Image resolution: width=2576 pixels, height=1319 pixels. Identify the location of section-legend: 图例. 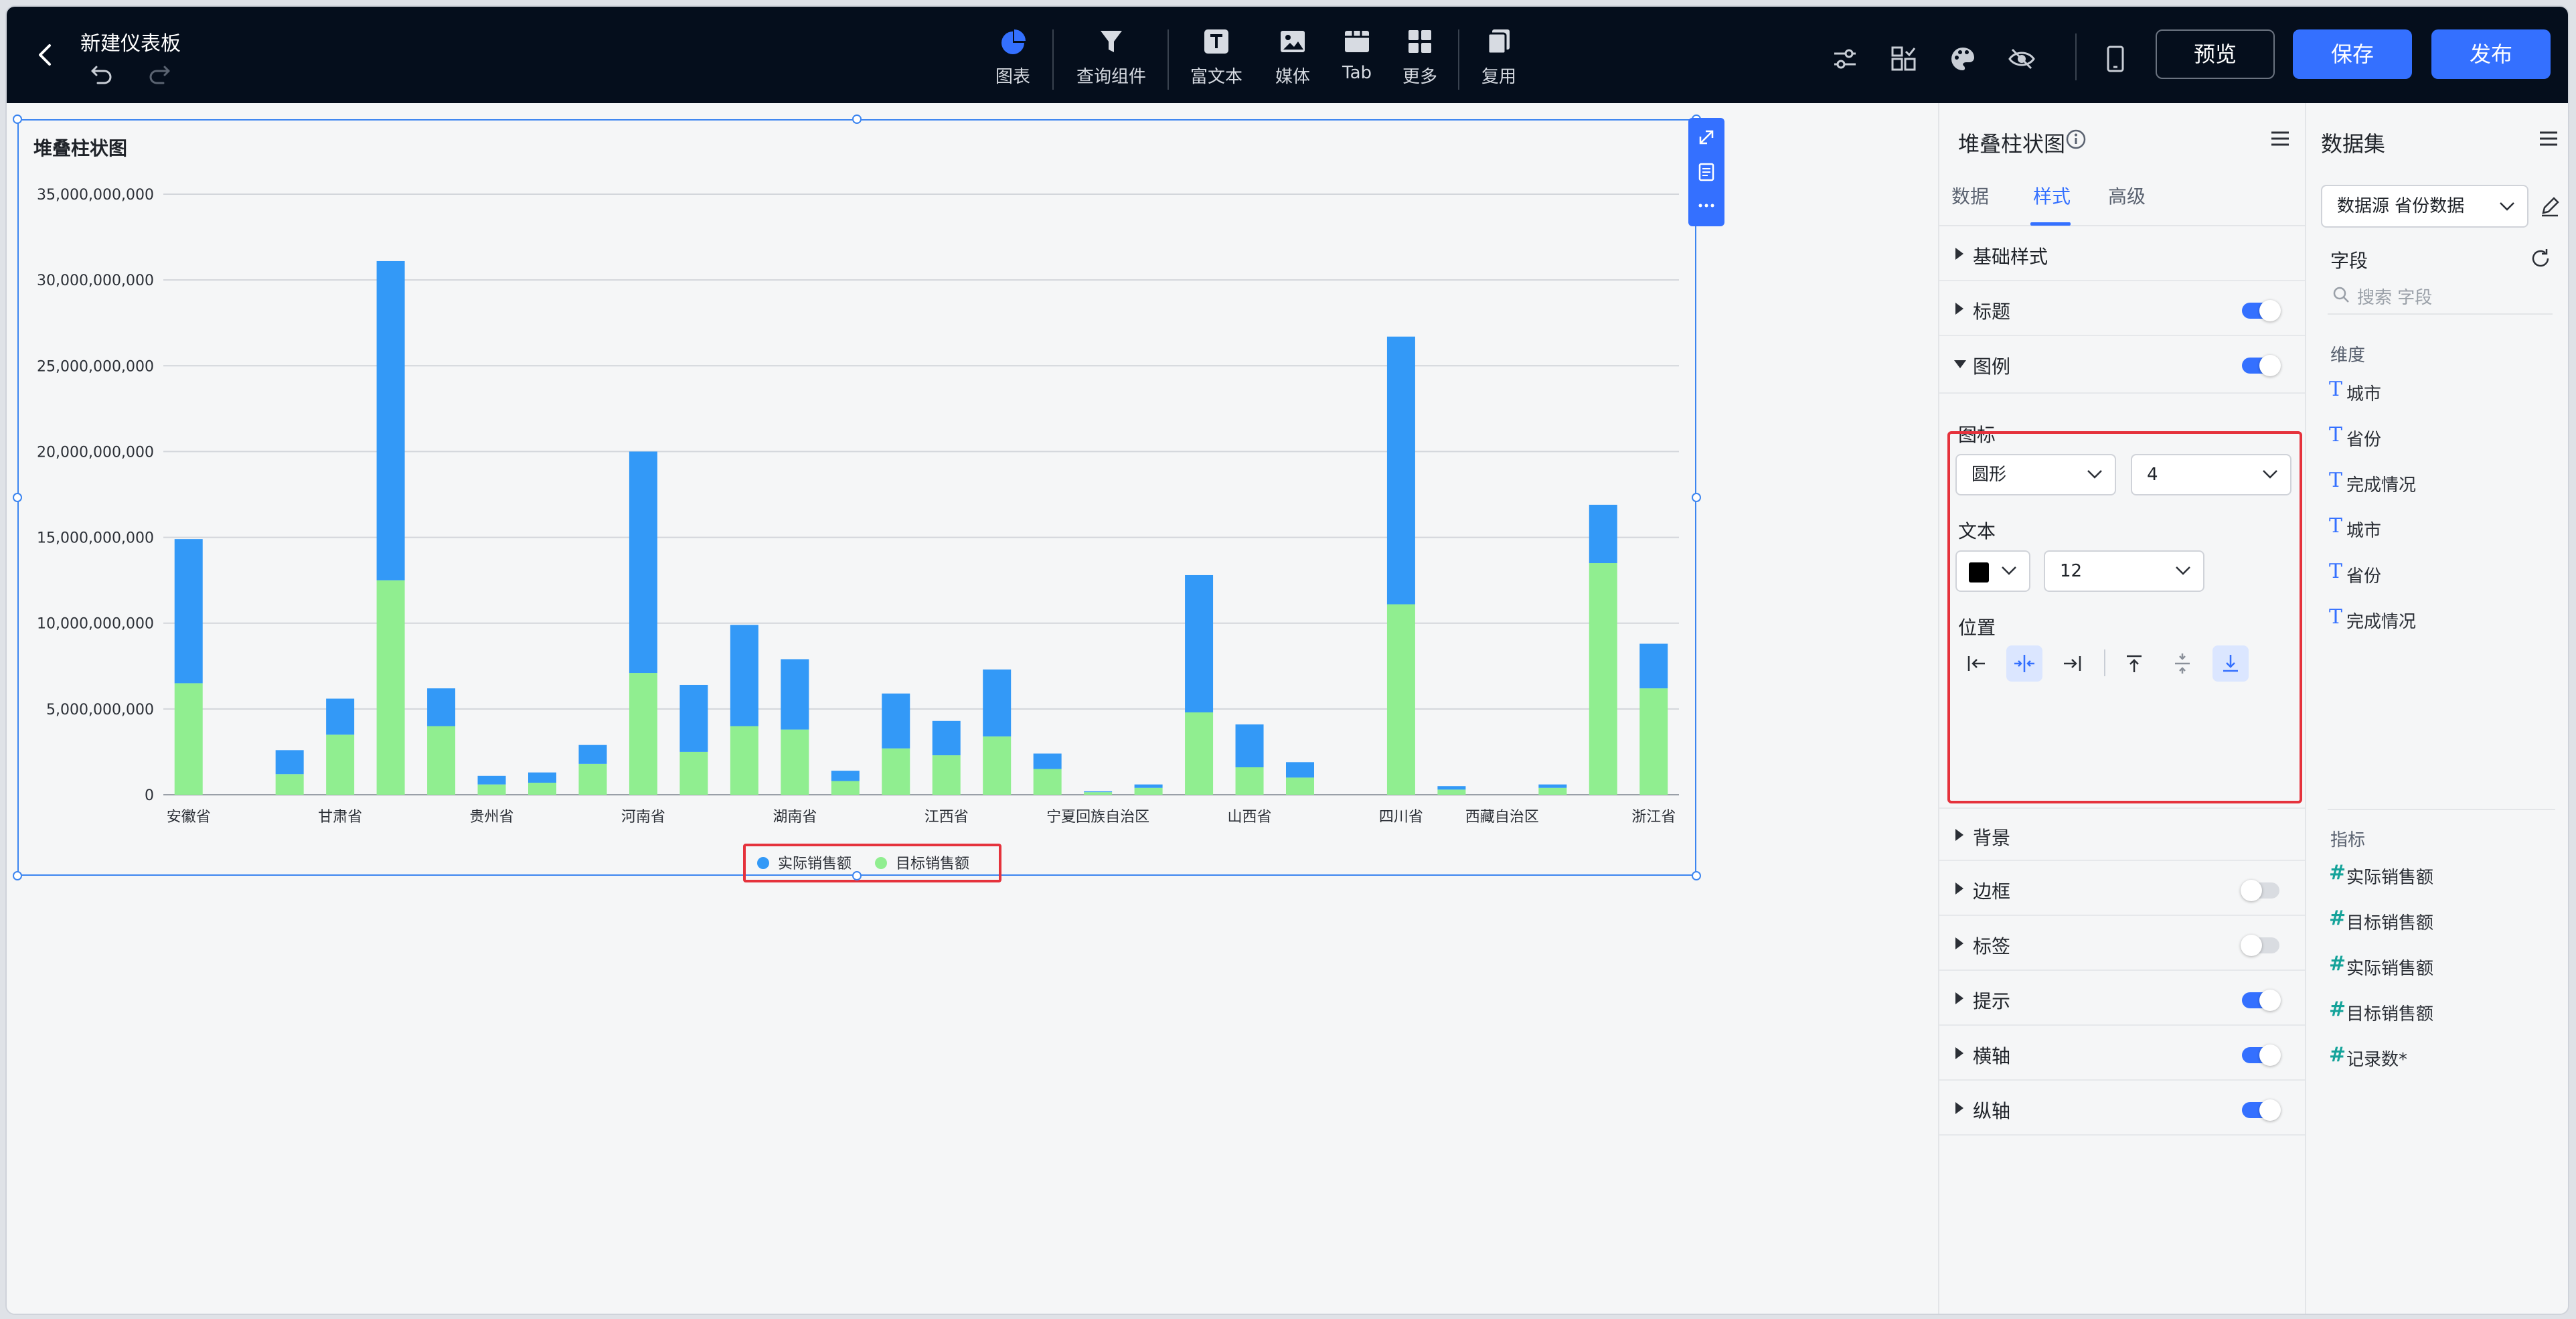
(2123, 364).